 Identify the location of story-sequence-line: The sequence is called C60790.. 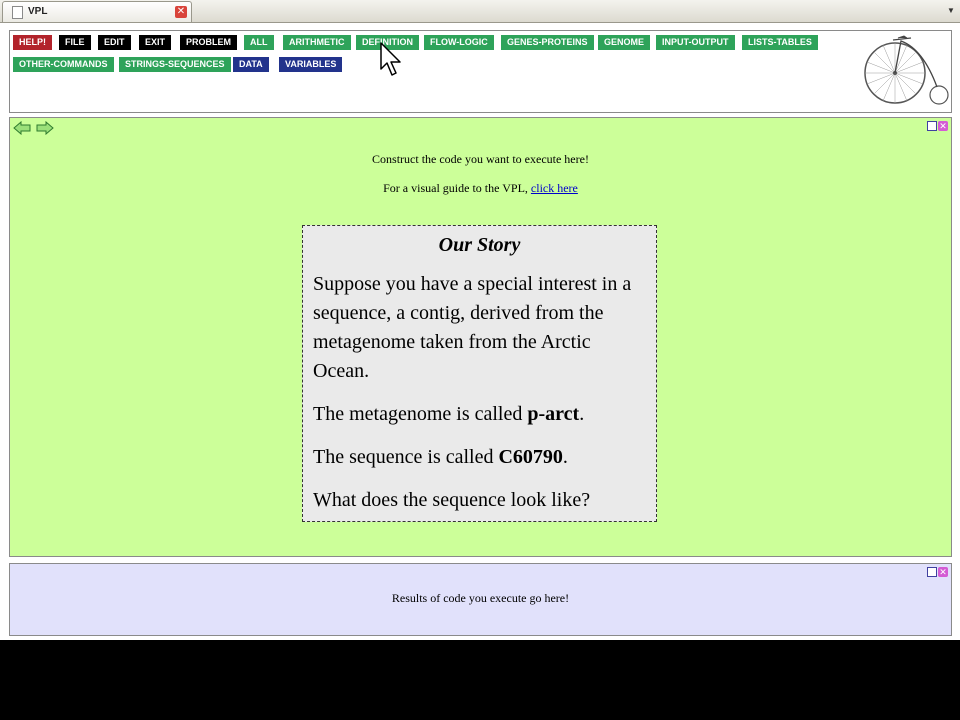
(479, 457).